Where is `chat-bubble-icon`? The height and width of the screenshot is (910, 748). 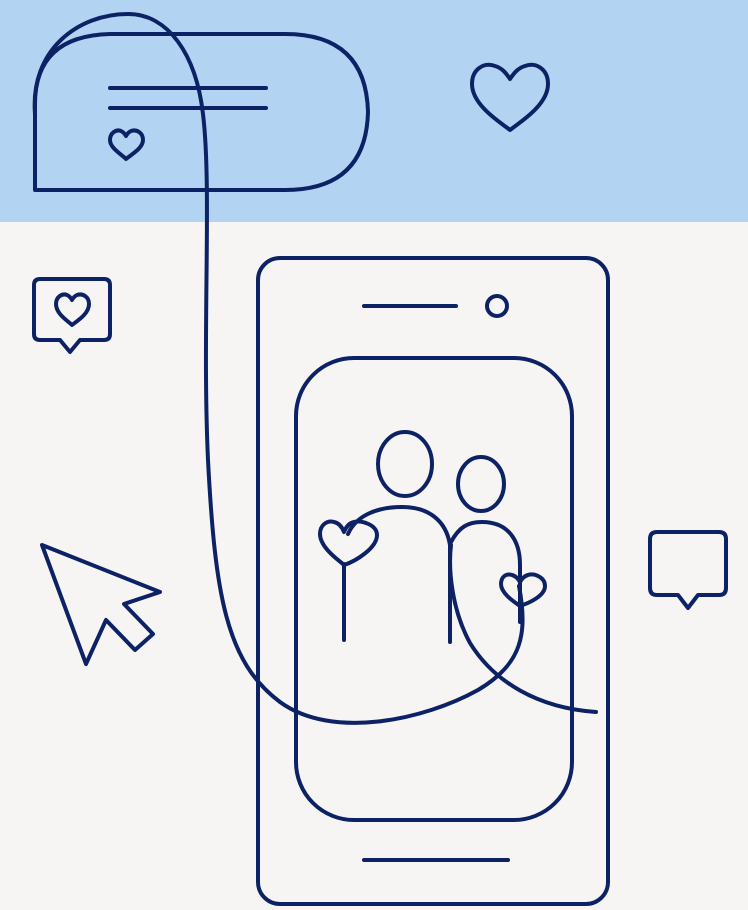 chat-bubble-icon is located at coordinates (688, 570).